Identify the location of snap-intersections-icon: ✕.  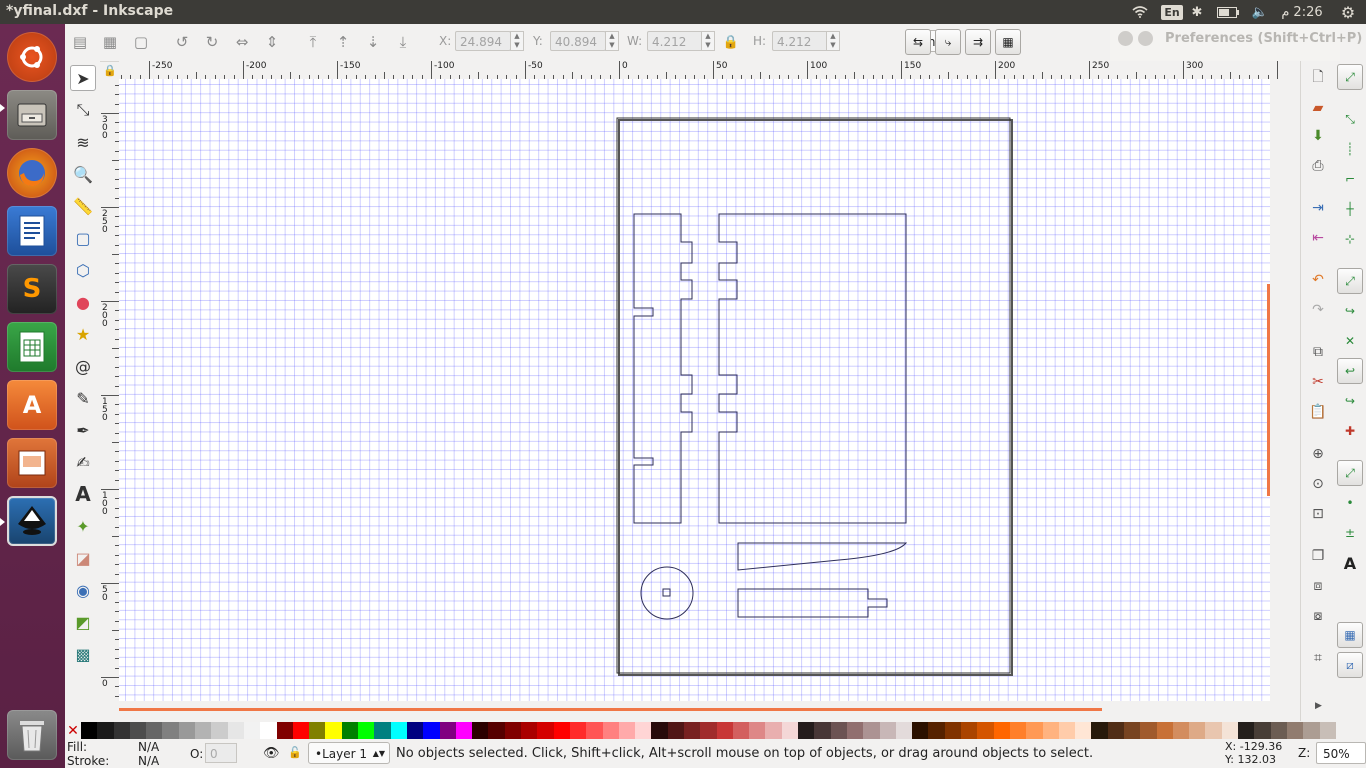
(1350, 341).